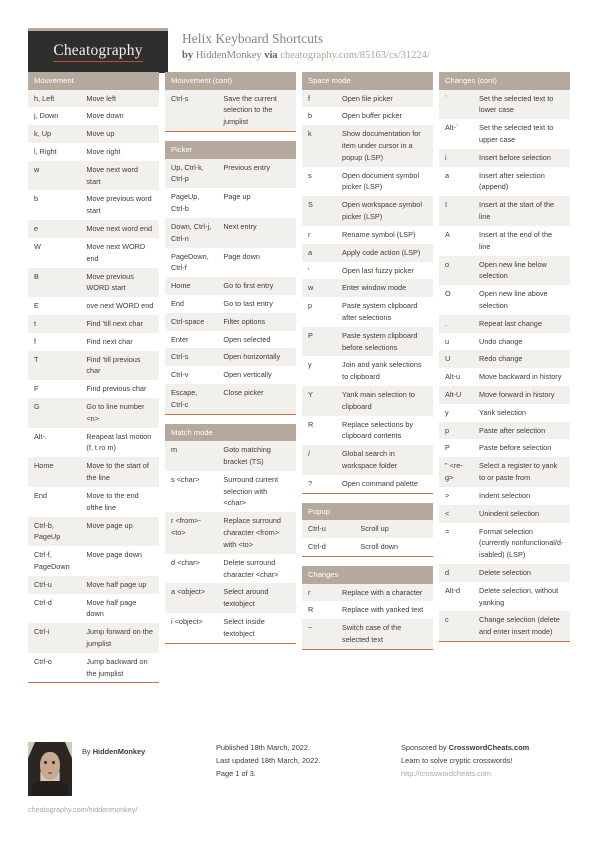 Image resolution: width=600 pixels, height=849 pixels. Describe the element at coordinates (93, 365) in the screenshot. I see `table-row: T Find 'till previous char` at that location.